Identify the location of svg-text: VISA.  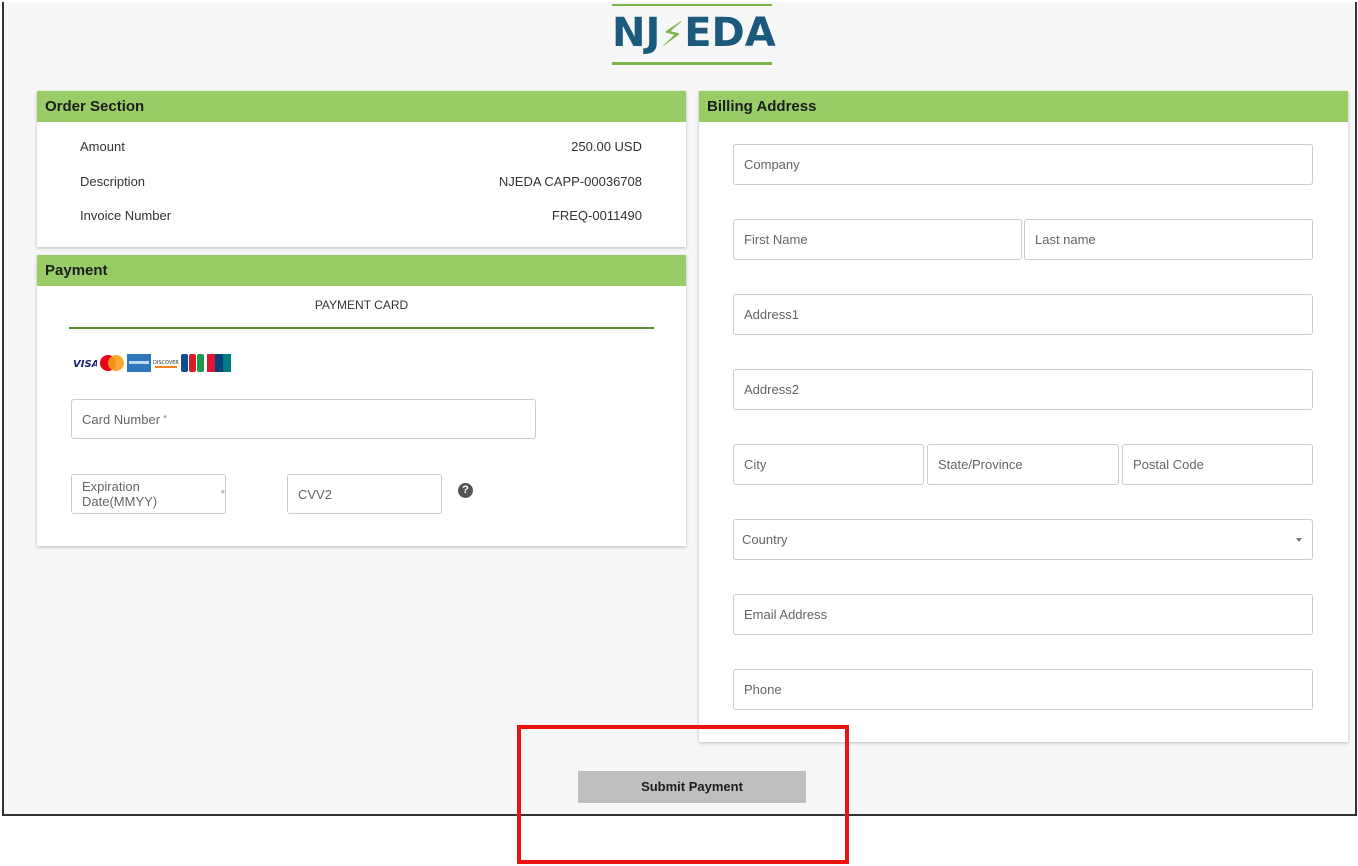
(85, 364).